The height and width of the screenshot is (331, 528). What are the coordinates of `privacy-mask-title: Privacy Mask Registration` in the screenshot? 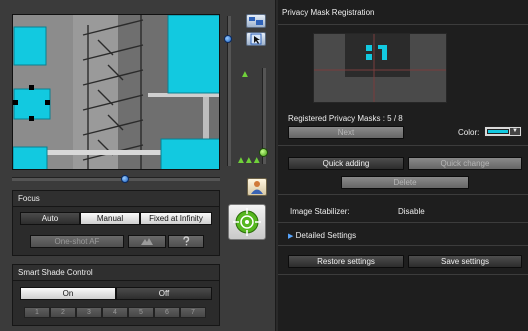 It's located at (328, 12).